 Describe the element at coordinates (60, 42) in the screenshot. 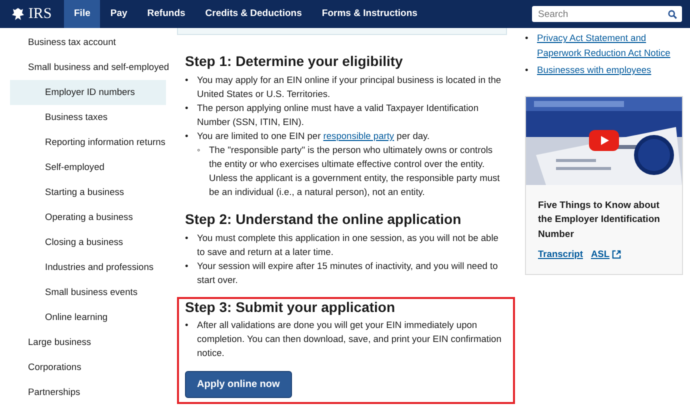

I see `sidebar-item: Business tax account` at that location.